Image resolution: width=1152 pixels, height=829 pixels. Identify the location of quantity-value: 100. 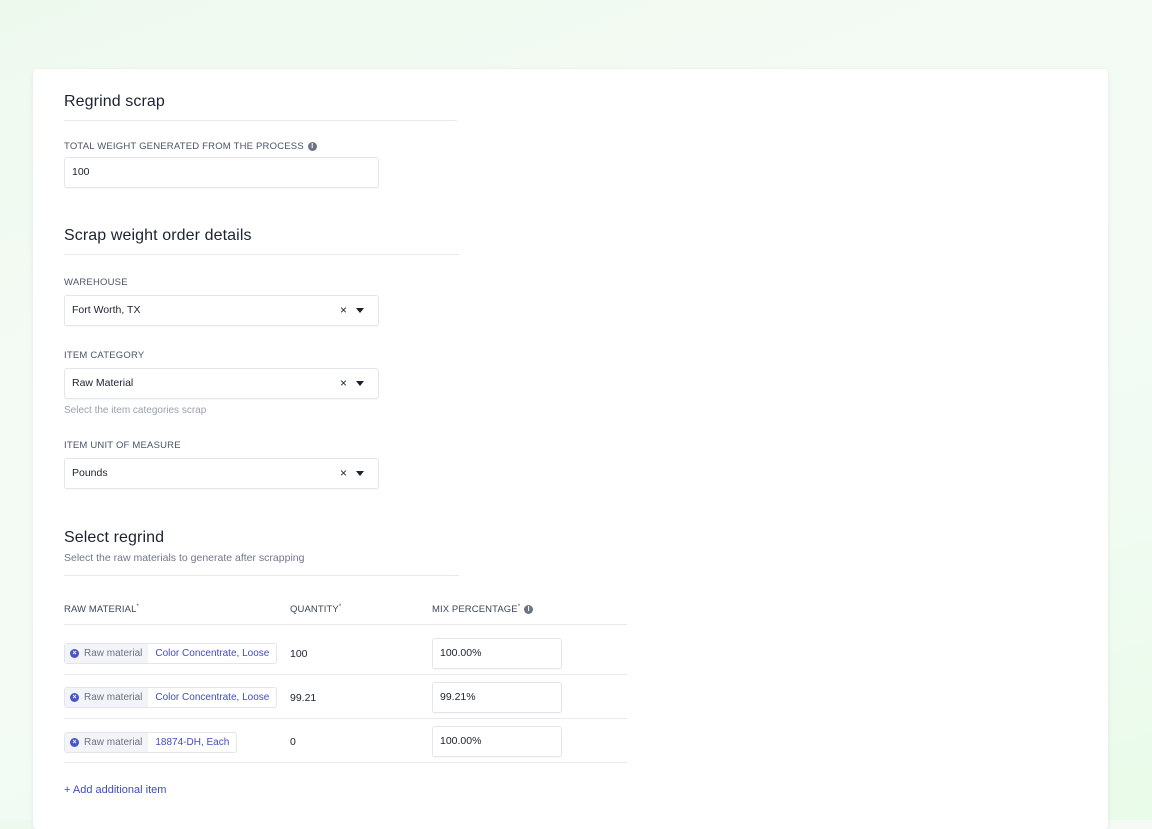
(299, 654).